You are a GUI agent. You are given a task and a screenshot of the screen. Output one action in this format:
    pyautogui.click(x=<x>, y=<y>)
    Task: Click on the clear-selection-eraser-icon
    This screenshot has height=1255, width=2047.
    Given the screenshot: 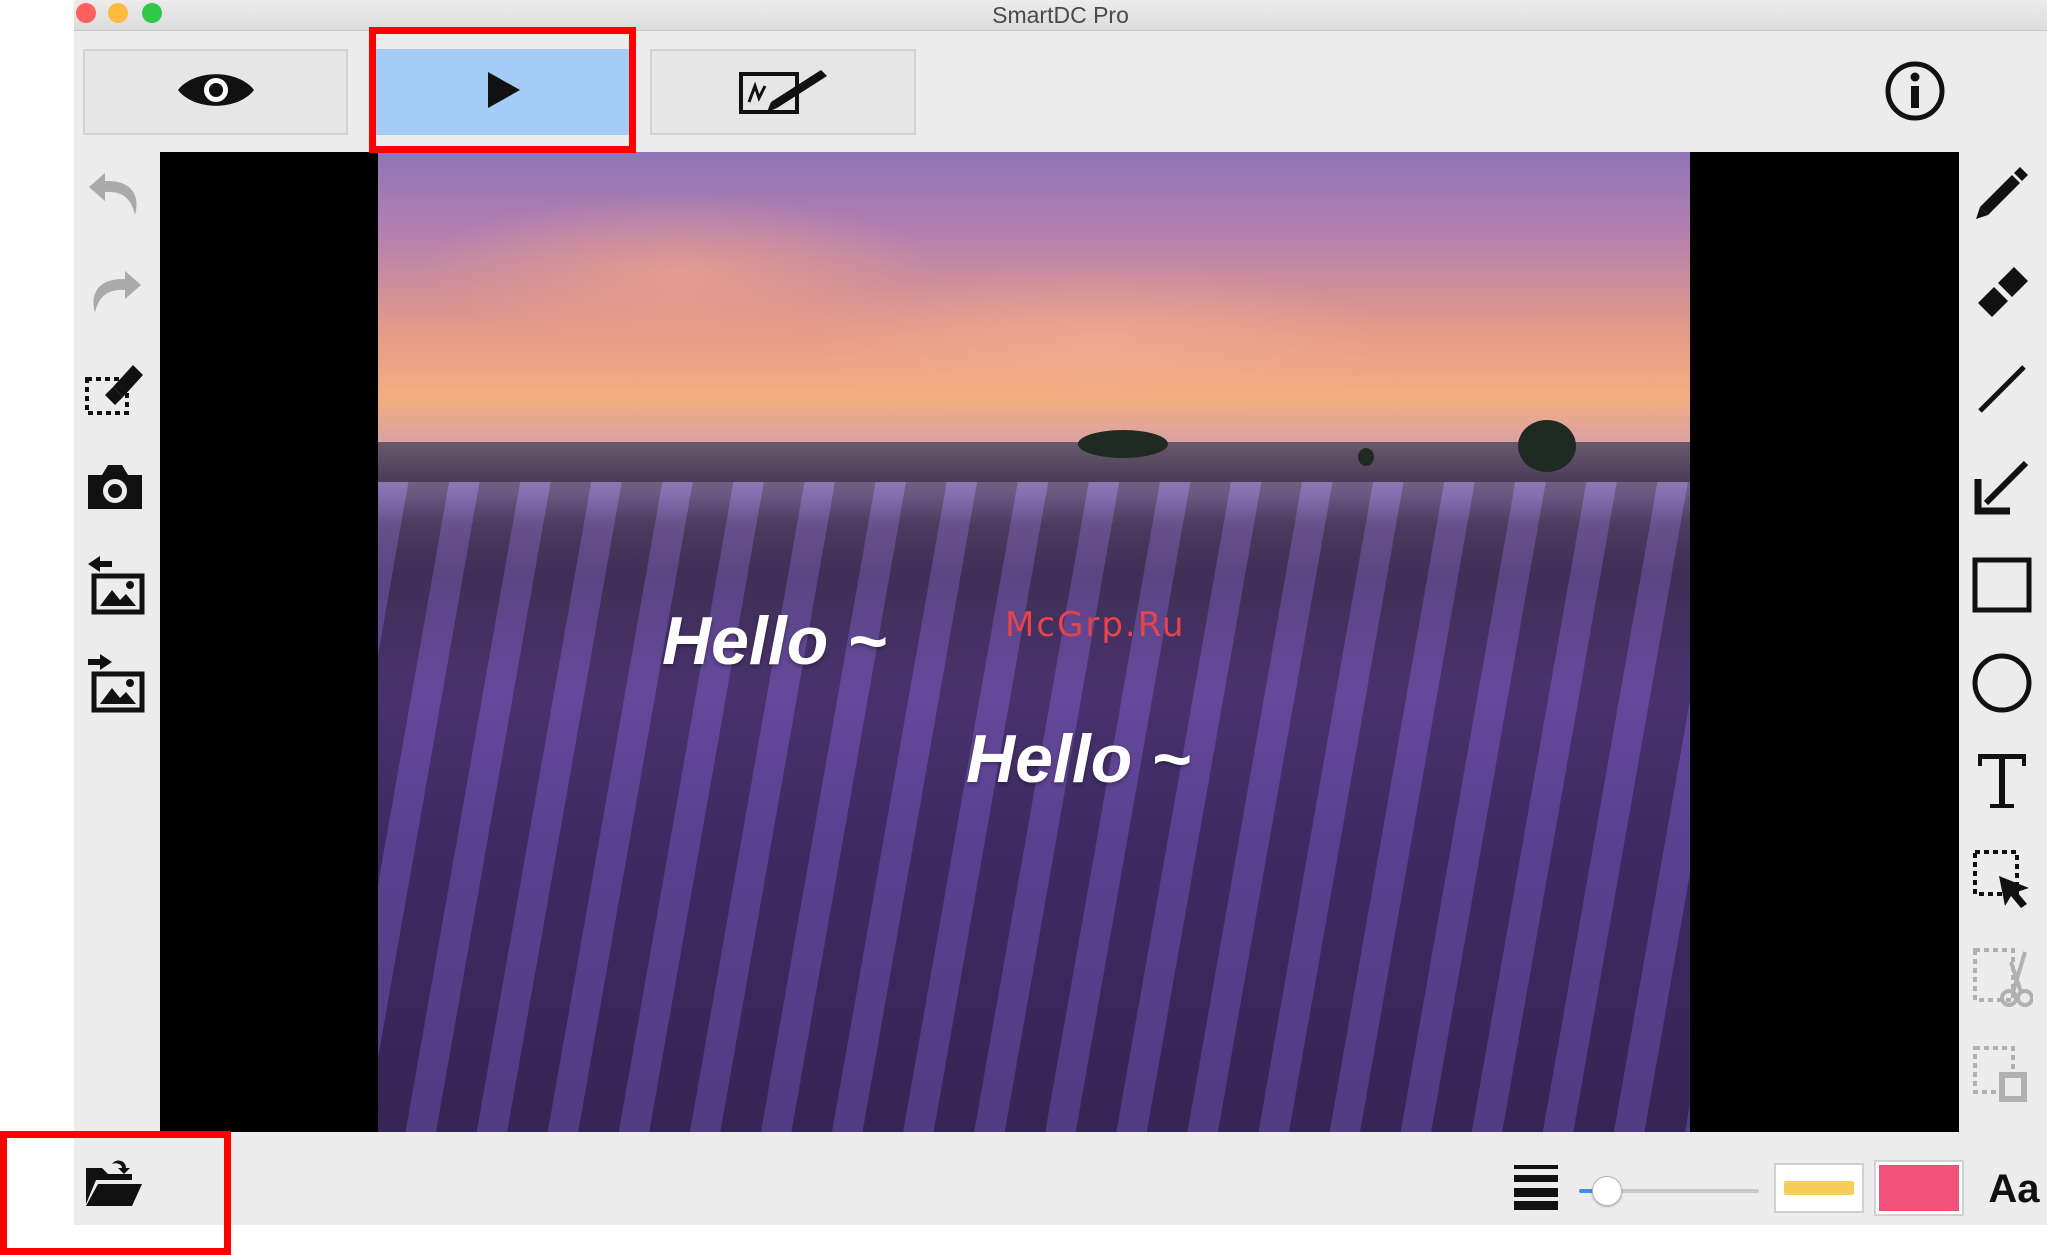 What is the action you would take?
    pyautogui.click(x=115, y=391)
    